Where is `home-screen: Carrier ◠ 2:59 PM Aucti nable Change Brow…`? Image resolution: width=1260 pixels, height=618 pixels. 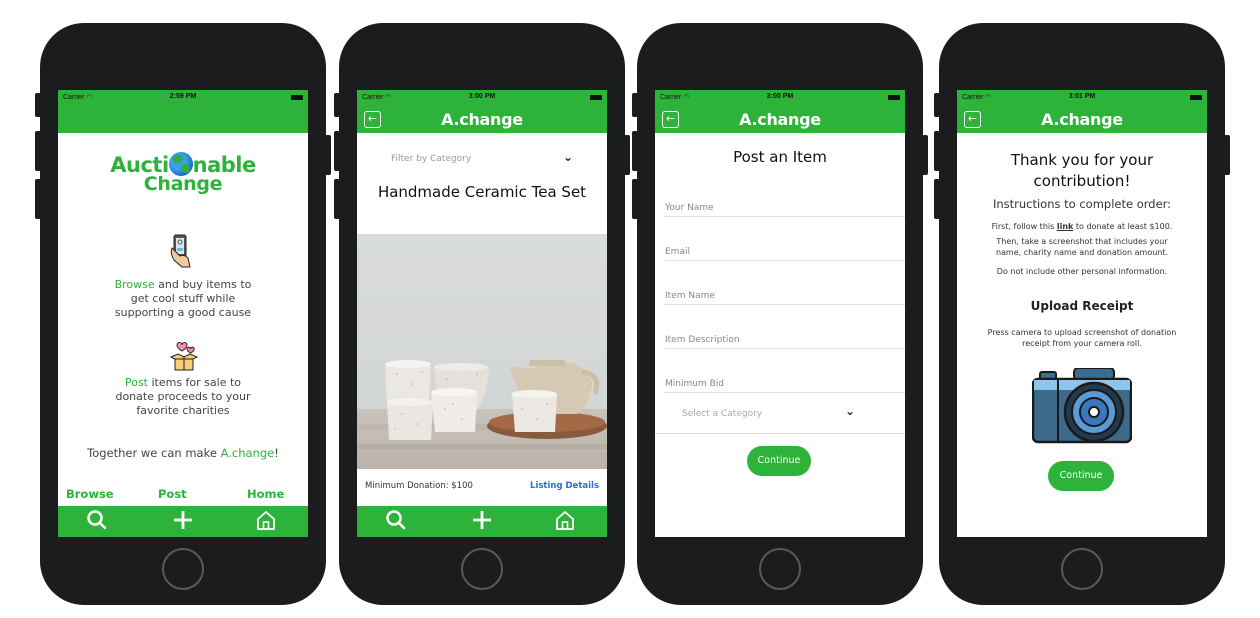 home-screen: Carrier ◠ 2:59 PM Aucti nable Change Brow… is located at coordinates (183, 313).